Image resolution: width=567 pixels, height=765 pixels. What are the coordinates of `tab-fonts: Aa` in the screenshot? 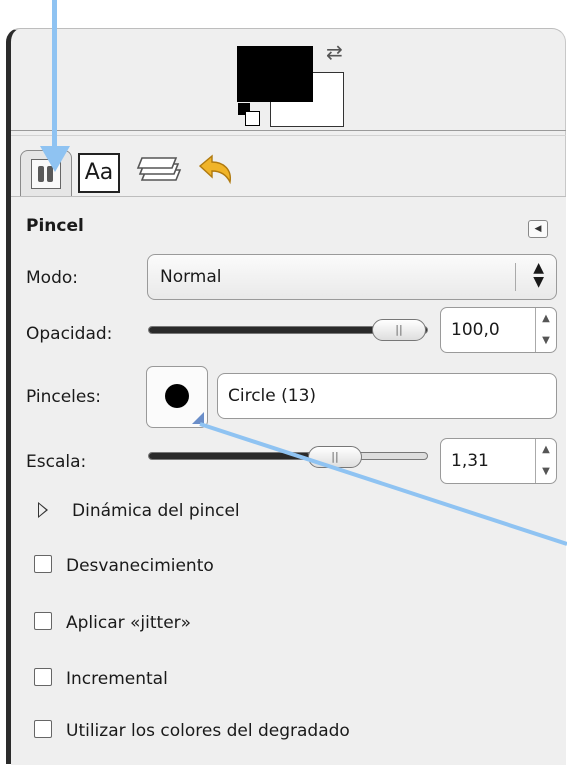 It's located at (99, 173).